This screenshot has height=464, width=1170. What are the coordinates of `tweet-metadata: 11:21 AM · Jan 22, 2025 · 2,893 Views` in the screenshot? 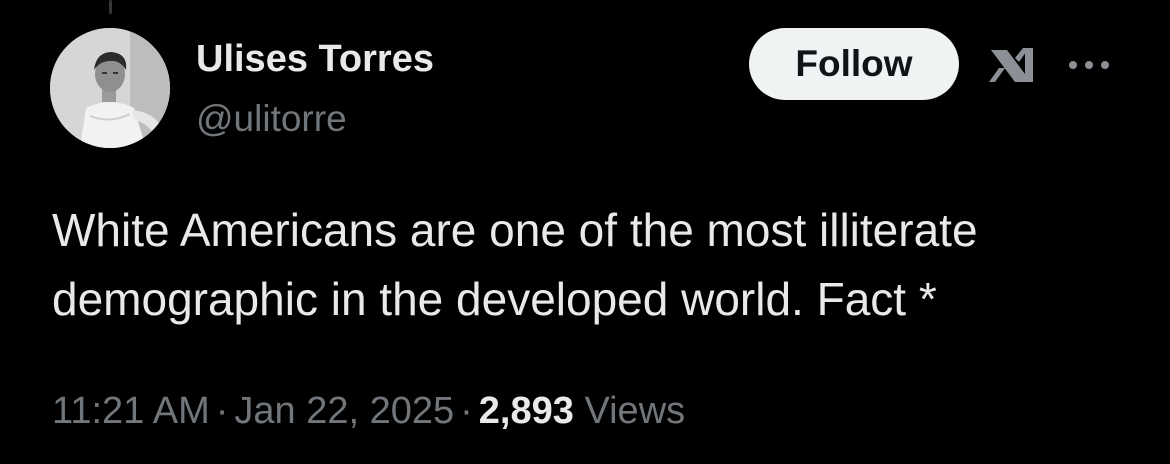 It's located at (368, 411).